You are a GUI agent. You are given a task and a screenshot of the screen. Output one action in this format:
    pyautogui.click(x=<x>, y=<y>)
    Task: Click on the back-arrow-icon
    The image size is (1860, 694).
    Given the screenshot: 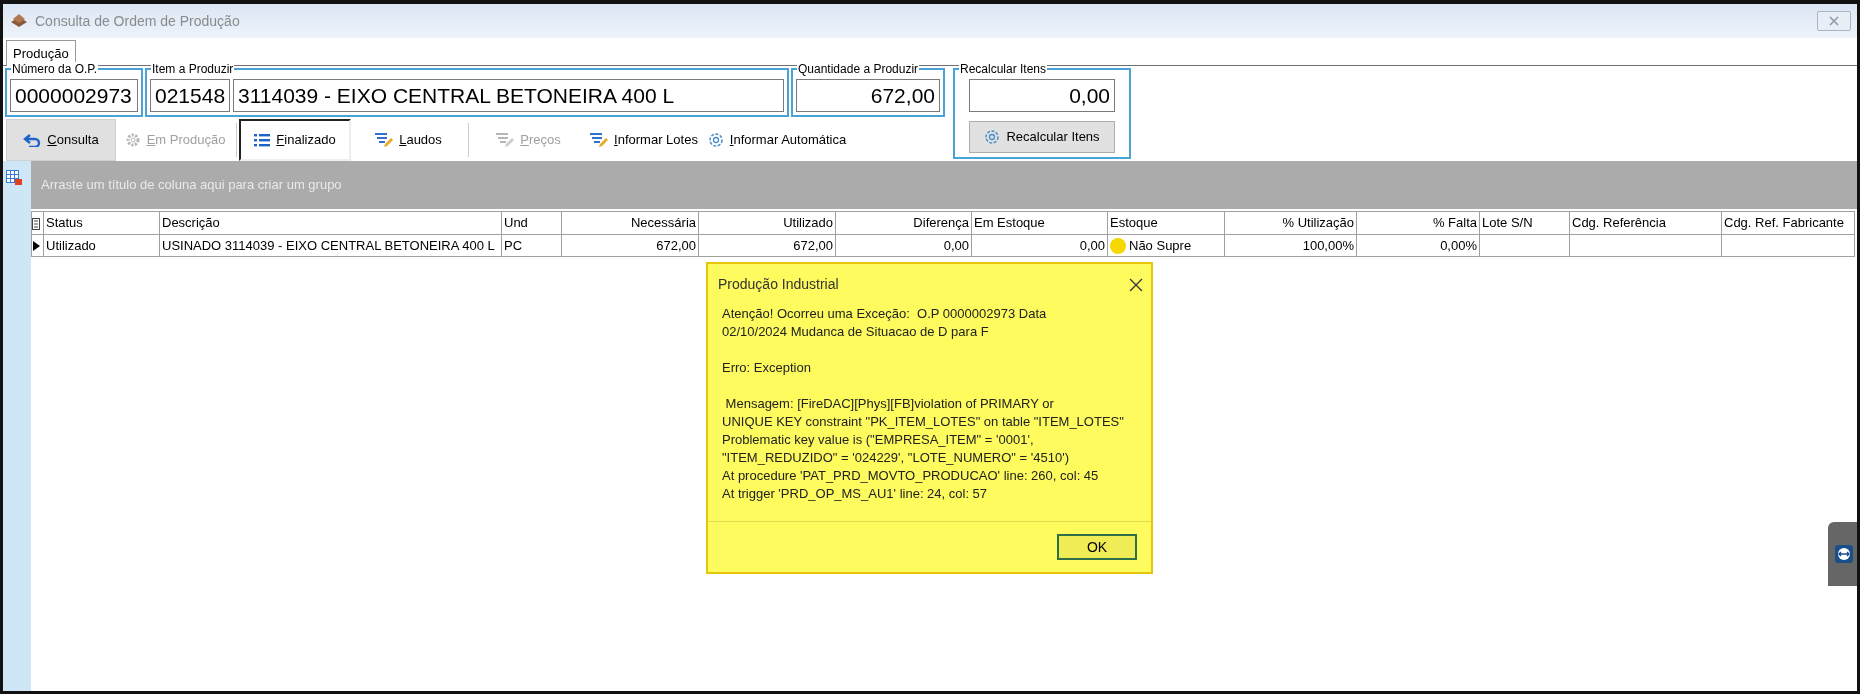 What is the action you would take?
    pyautogui.click(x=32, y=140)
    